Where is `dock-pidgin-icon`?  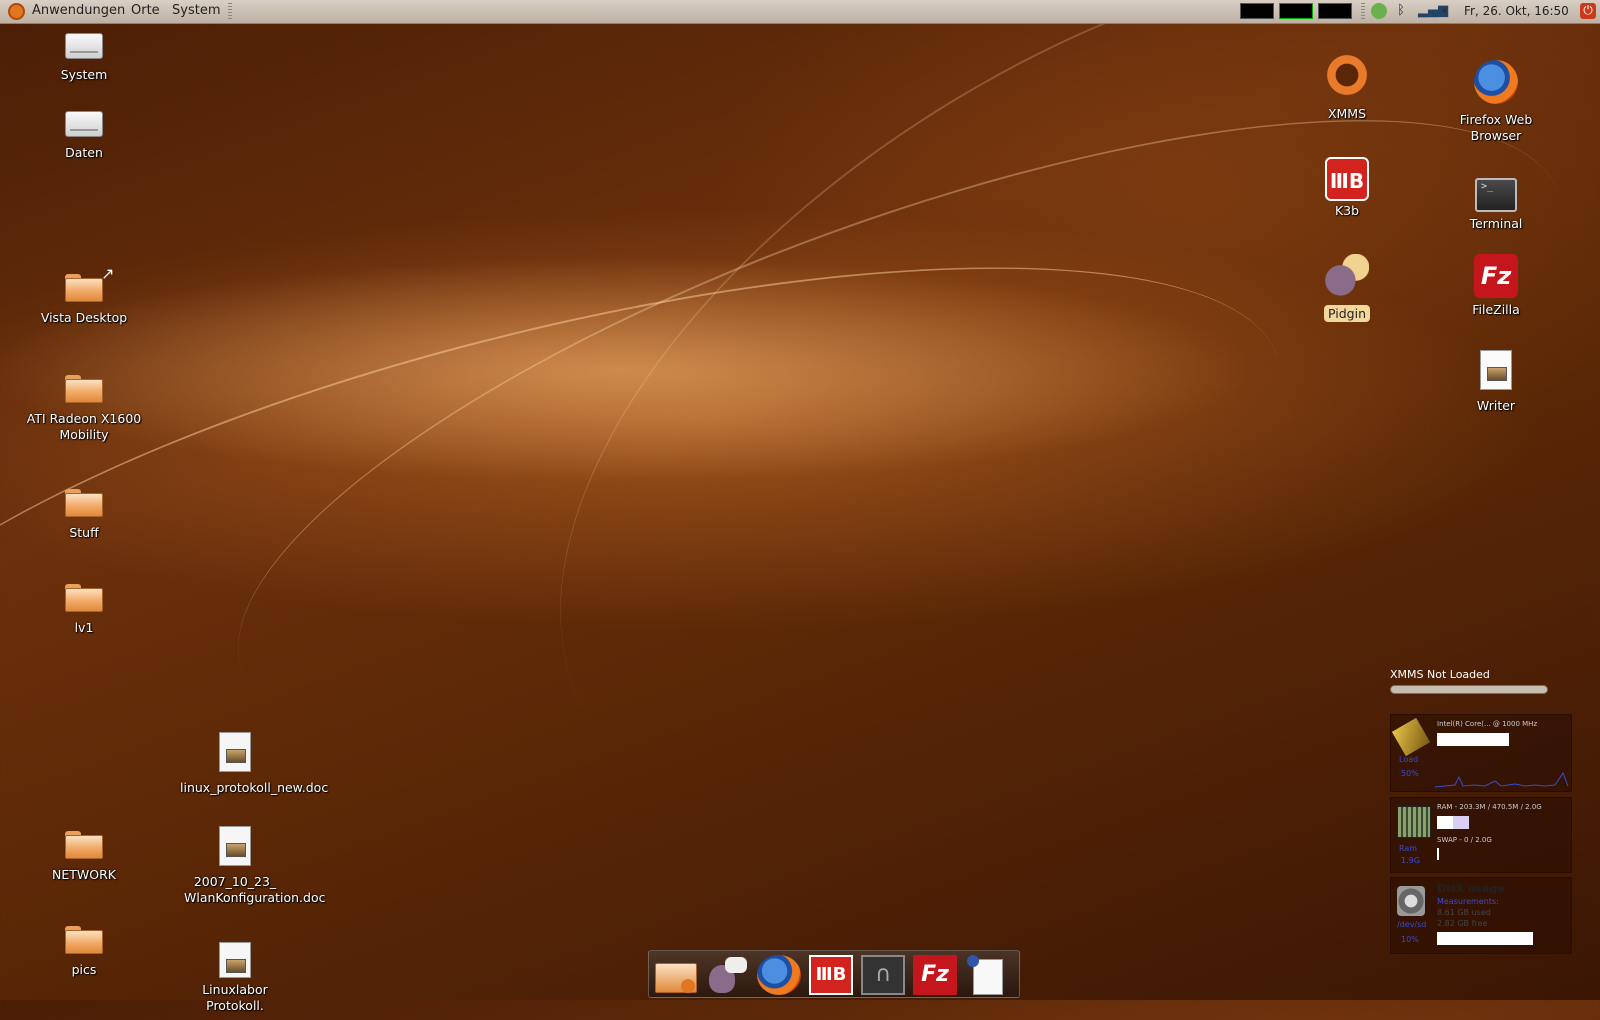 dock-pidgin-icon is located at coordinates (727, 975).